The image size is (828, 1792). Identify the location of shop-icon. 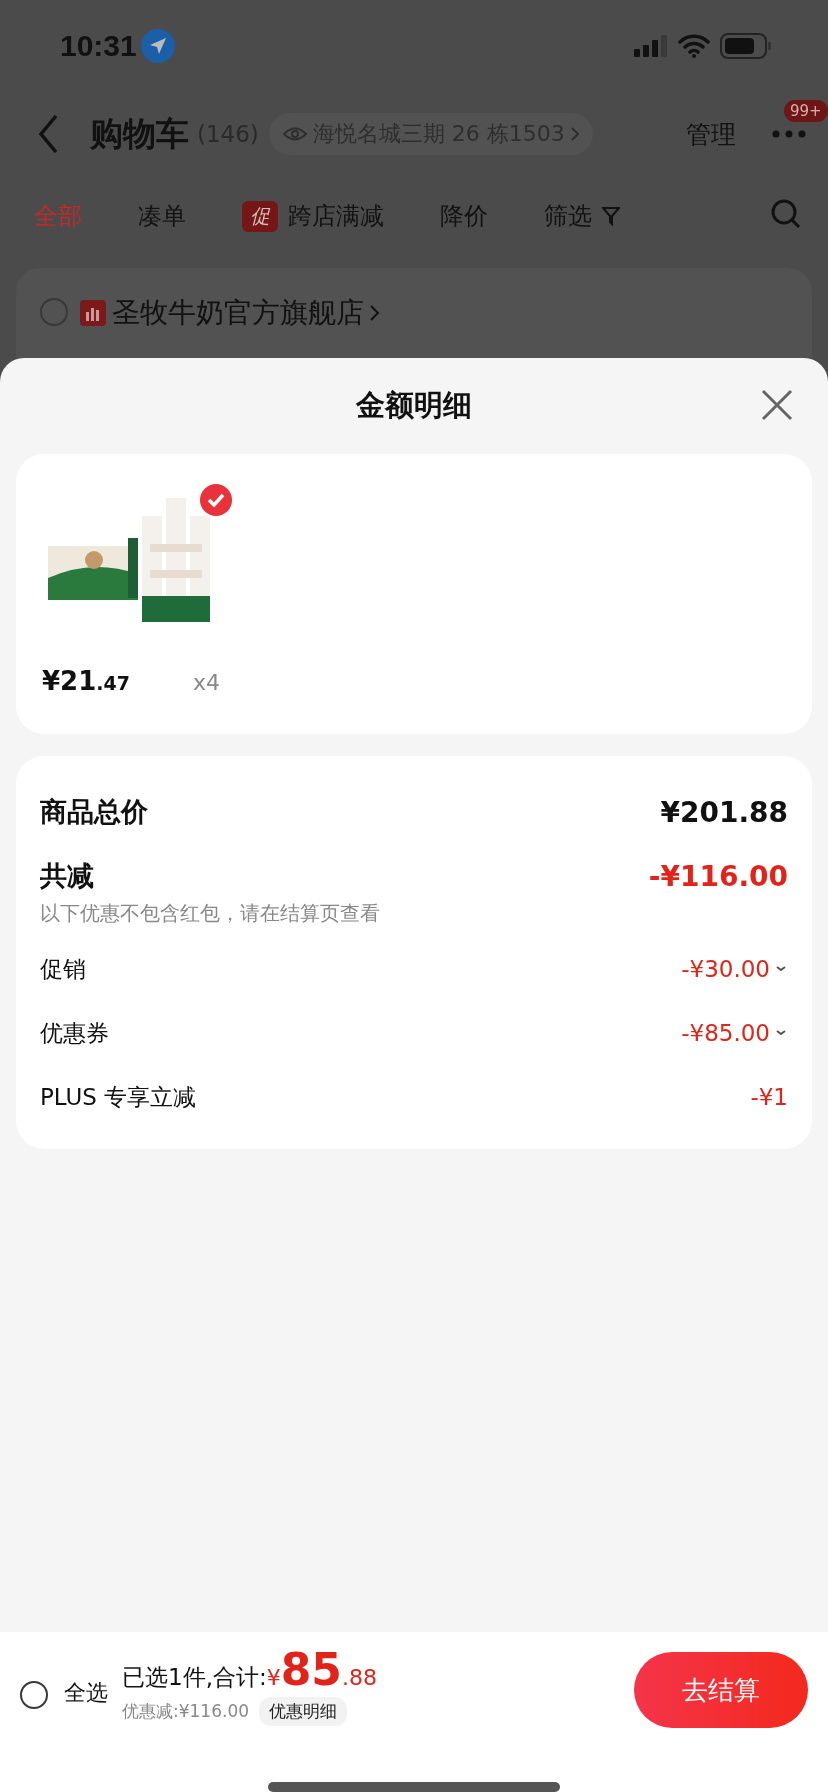
(93, 313).